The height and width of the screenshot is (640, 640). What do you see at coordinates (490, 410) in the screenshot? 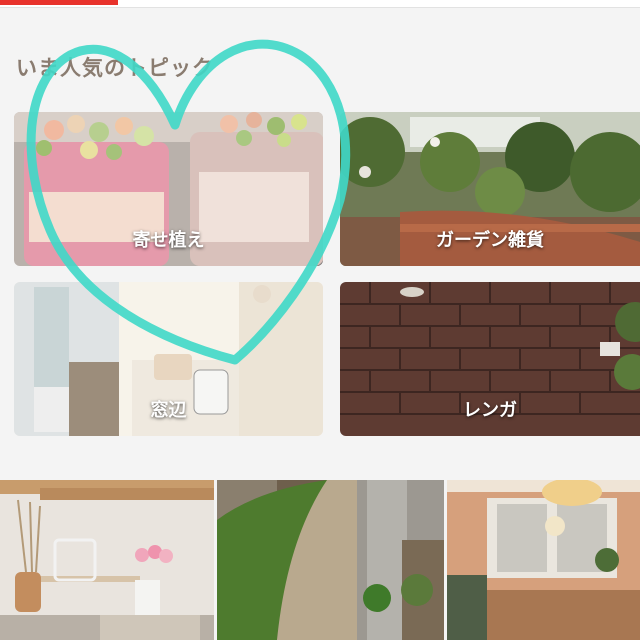
I see `topic-label: レンガ` at bounding box center [490, 410].